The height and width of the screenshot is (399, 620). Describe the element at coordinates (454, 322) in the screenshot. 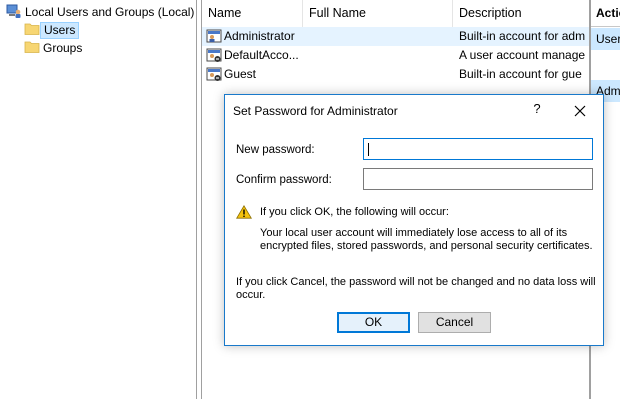

I see `cancel-button: Cancel` at that location.